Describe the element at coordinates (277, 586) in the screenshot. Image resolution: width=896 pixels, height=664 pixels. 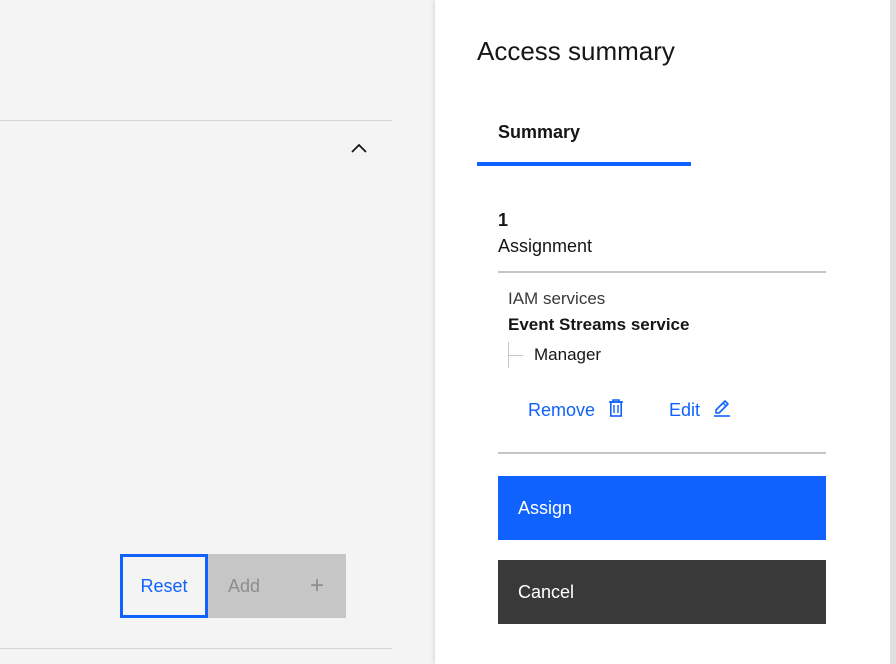
I see `add-button: Add +` at that location.